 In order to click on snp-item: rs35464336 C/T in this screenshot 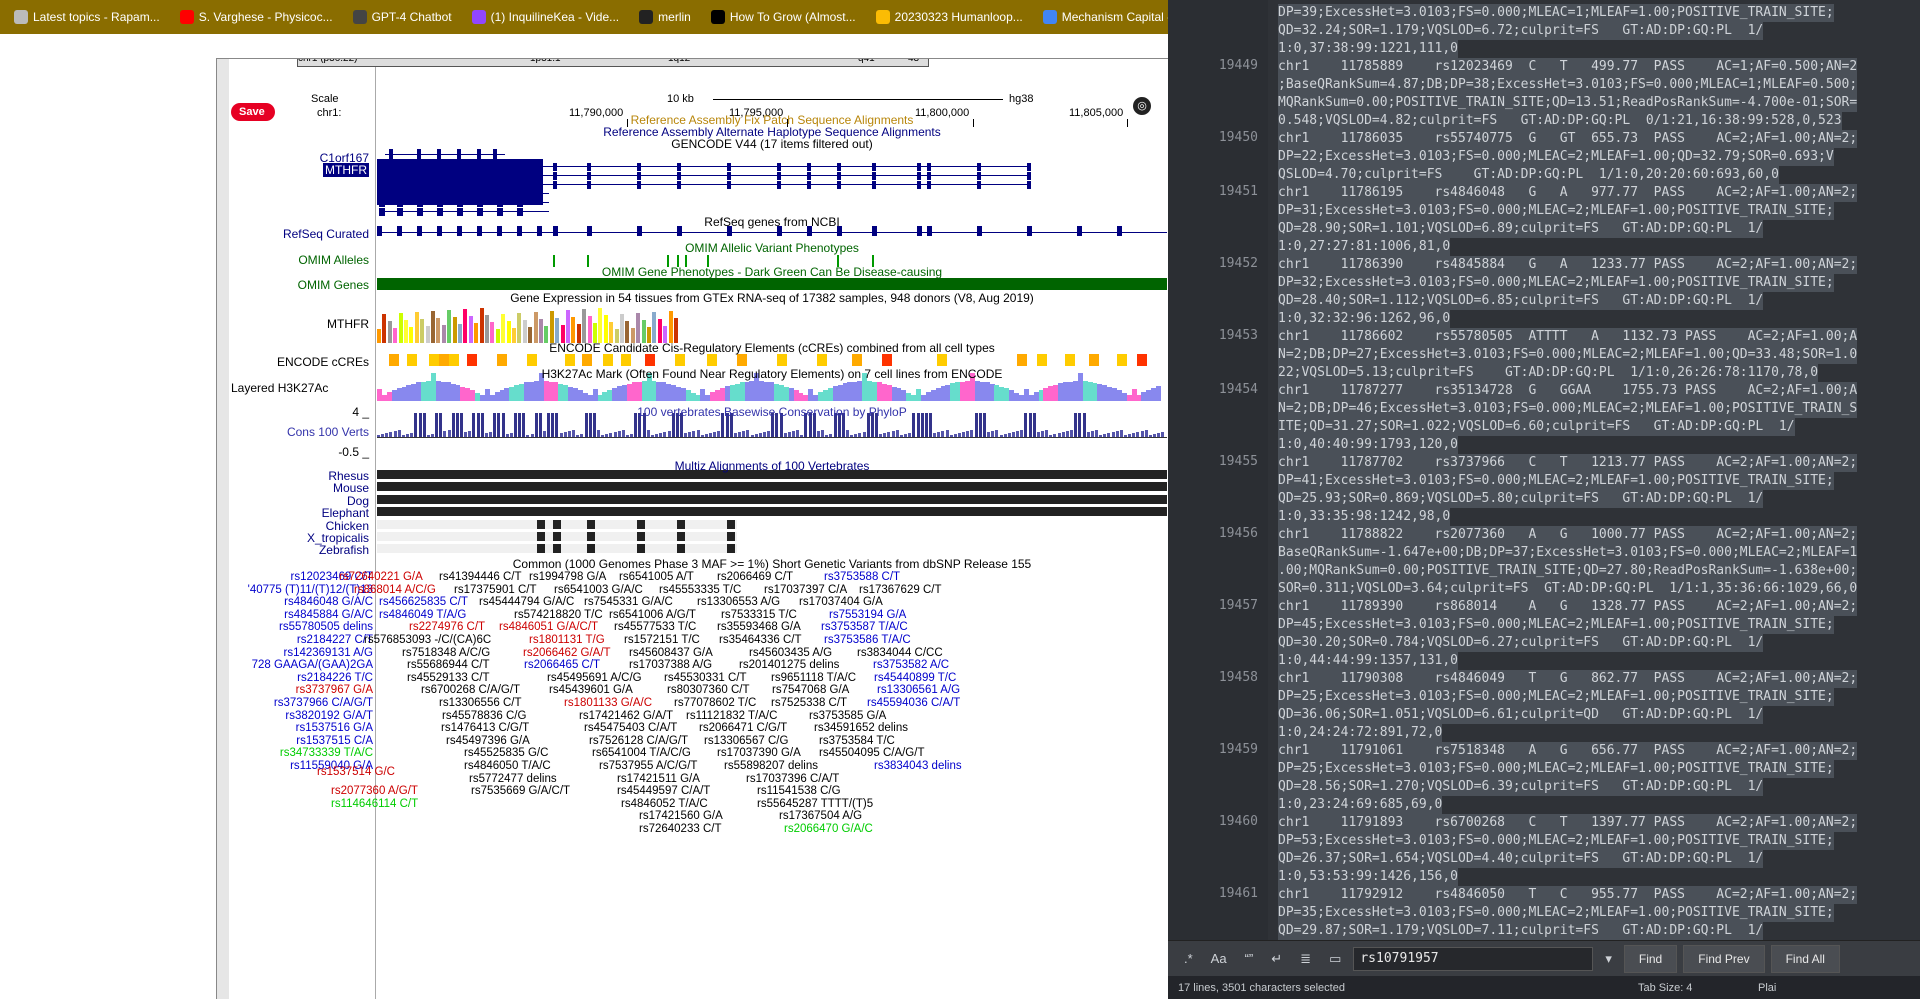, I will do `click(760, 640)`.